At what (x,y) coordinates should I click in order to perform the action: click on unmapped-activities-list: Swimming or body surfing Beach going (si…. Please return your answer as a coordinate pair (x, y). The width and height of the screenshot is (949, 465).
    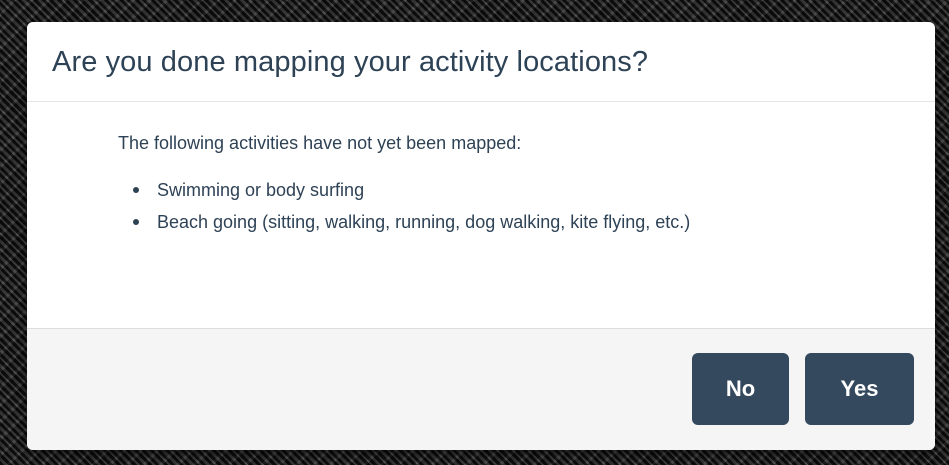
    Looking at the image, I should click on (404, 211).